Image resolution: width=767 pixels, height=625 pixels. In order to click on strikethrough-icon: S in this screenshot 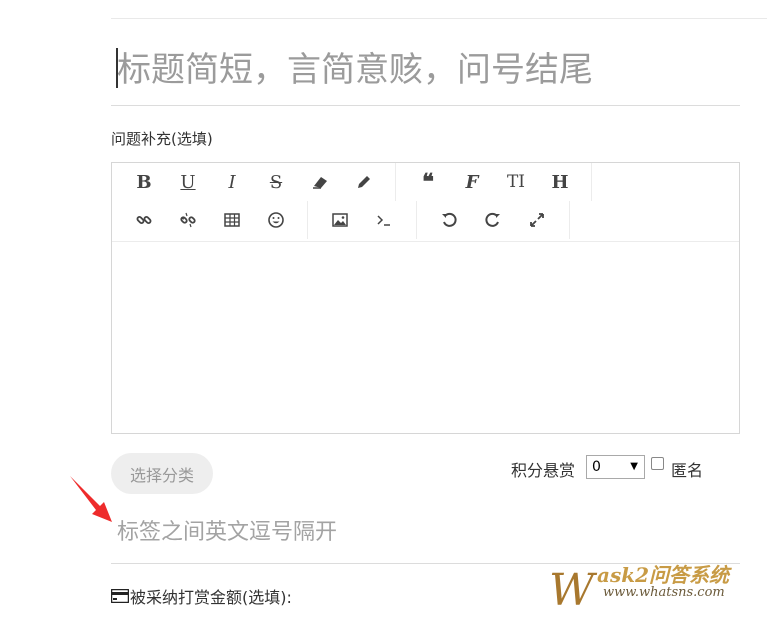, I will do `click(276, 182)`.